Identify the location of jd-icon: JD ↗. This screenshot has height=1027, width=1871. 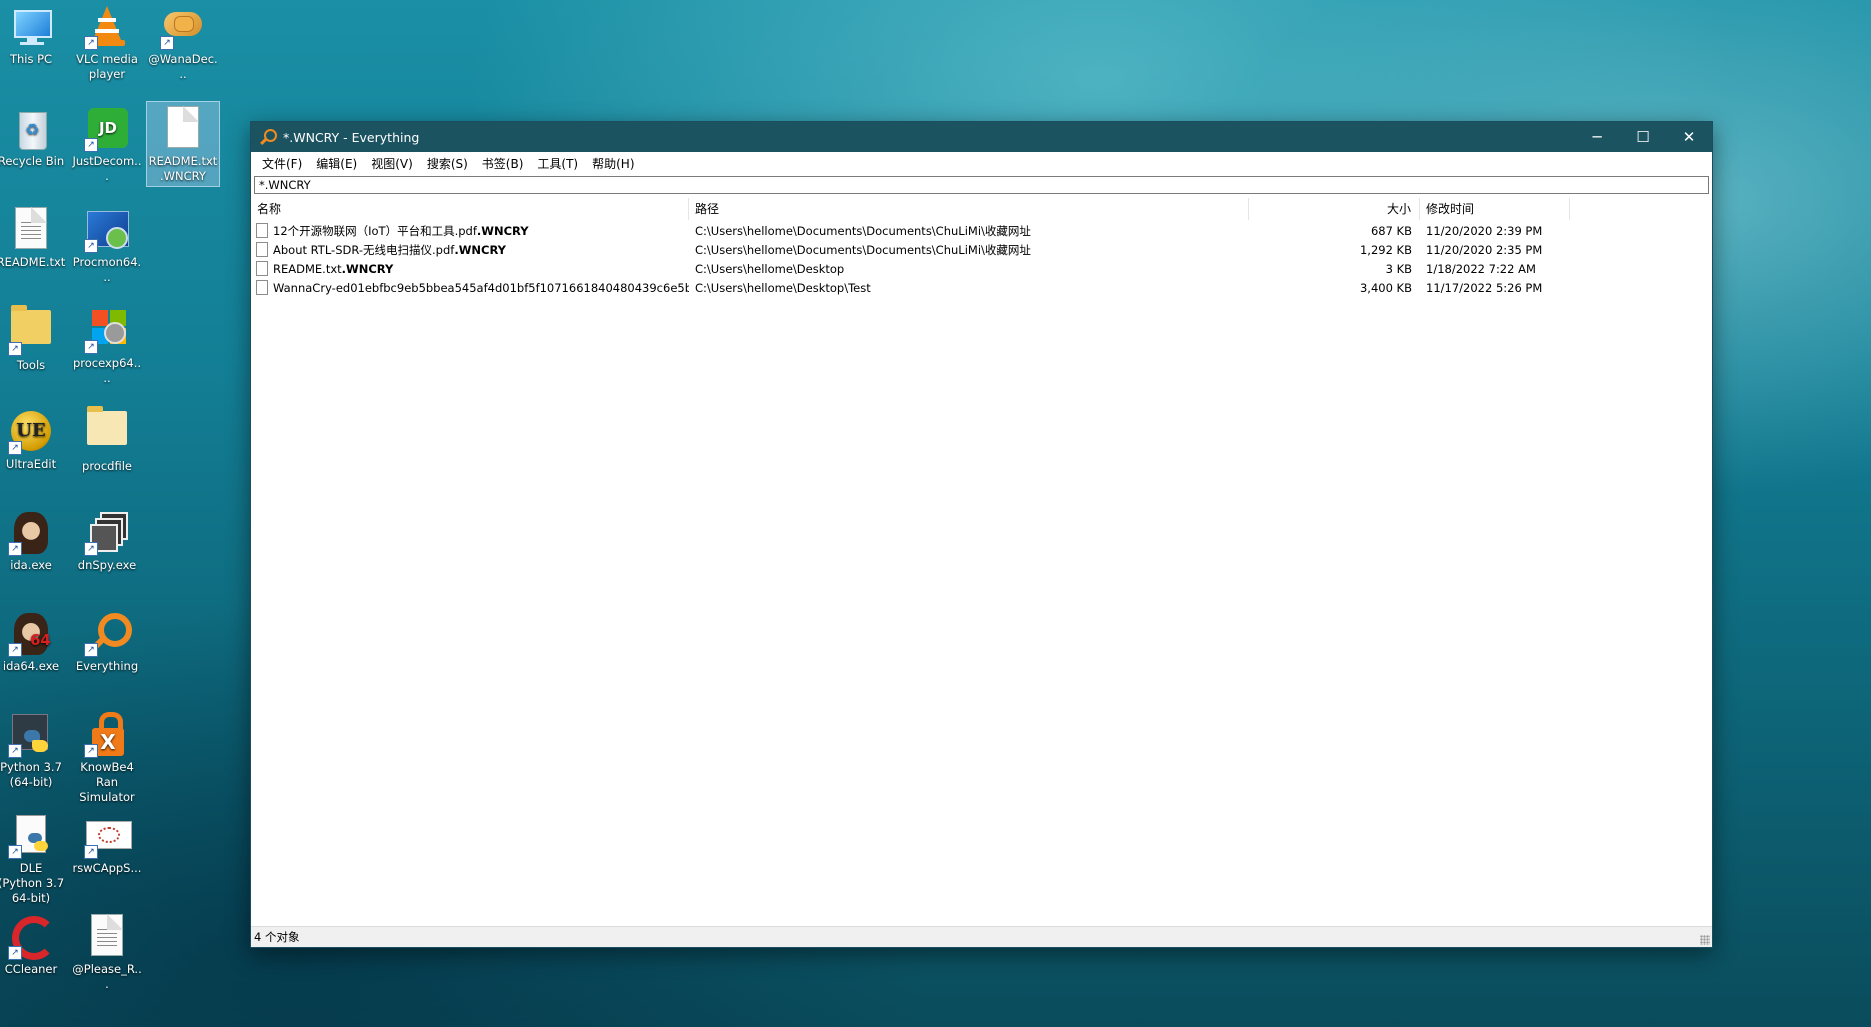
(107, 129).